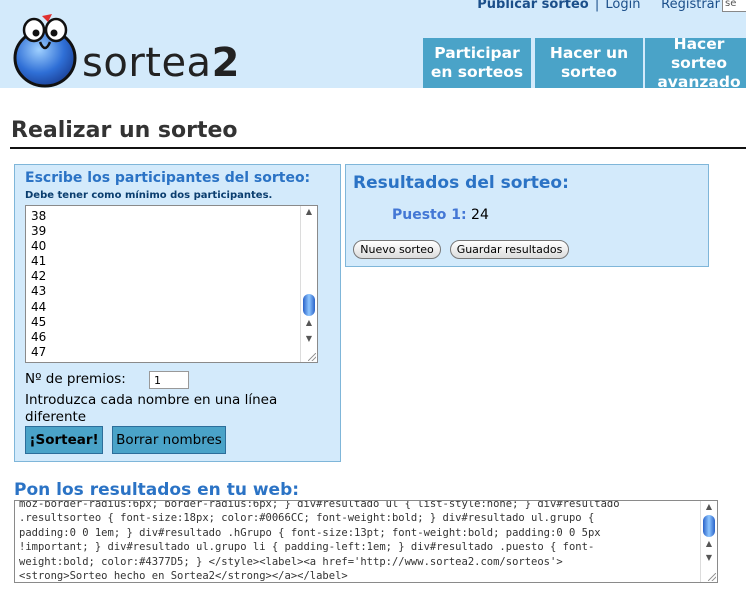 This screenshot has width=746, height=613. Describe the element at coordinates (39, 246) in the screenshot. I see `participant-line: 40` at that location.